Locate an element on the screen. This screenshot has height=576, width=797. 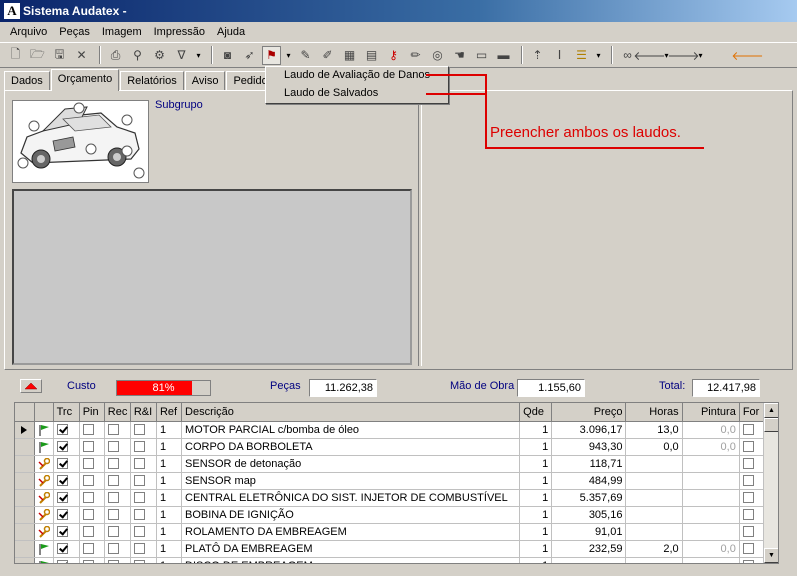
vehicle-diagram is located at coordinates (80, 141).